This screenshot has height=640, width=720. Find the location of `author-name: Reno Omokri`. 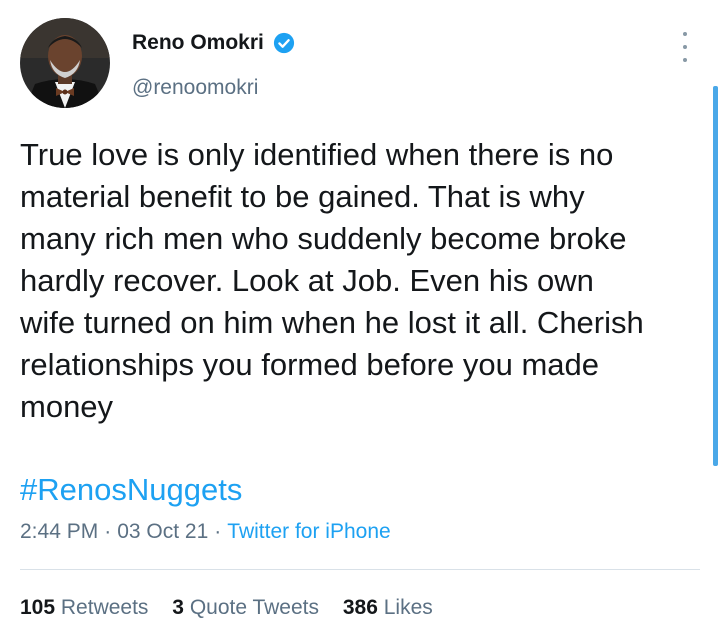

author-name: Reno Omokri is located at coordinates (198, 43).